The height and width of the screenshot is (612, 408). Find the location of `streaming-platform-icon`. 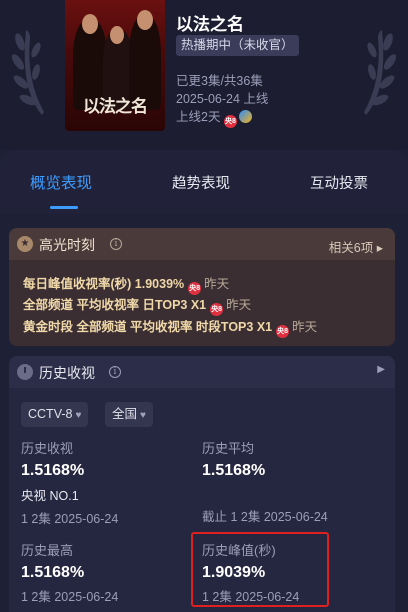

streaming-platform-icon is located at coordinates (245, 116).